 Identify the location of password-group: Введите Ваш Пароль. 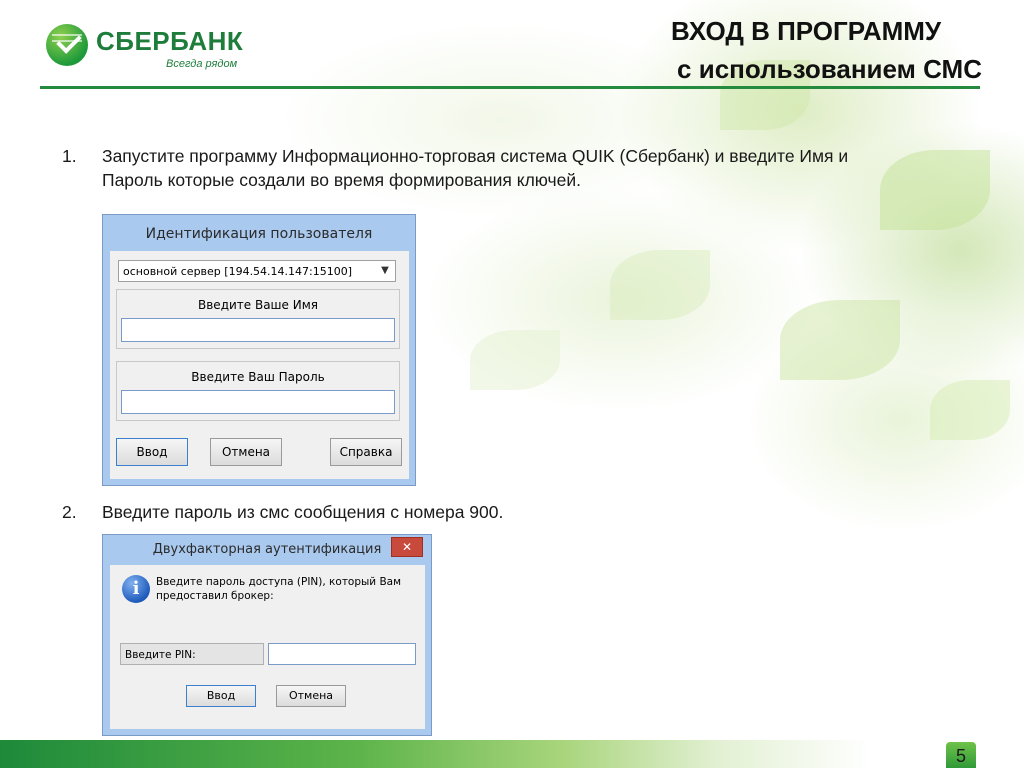
(258, 391).